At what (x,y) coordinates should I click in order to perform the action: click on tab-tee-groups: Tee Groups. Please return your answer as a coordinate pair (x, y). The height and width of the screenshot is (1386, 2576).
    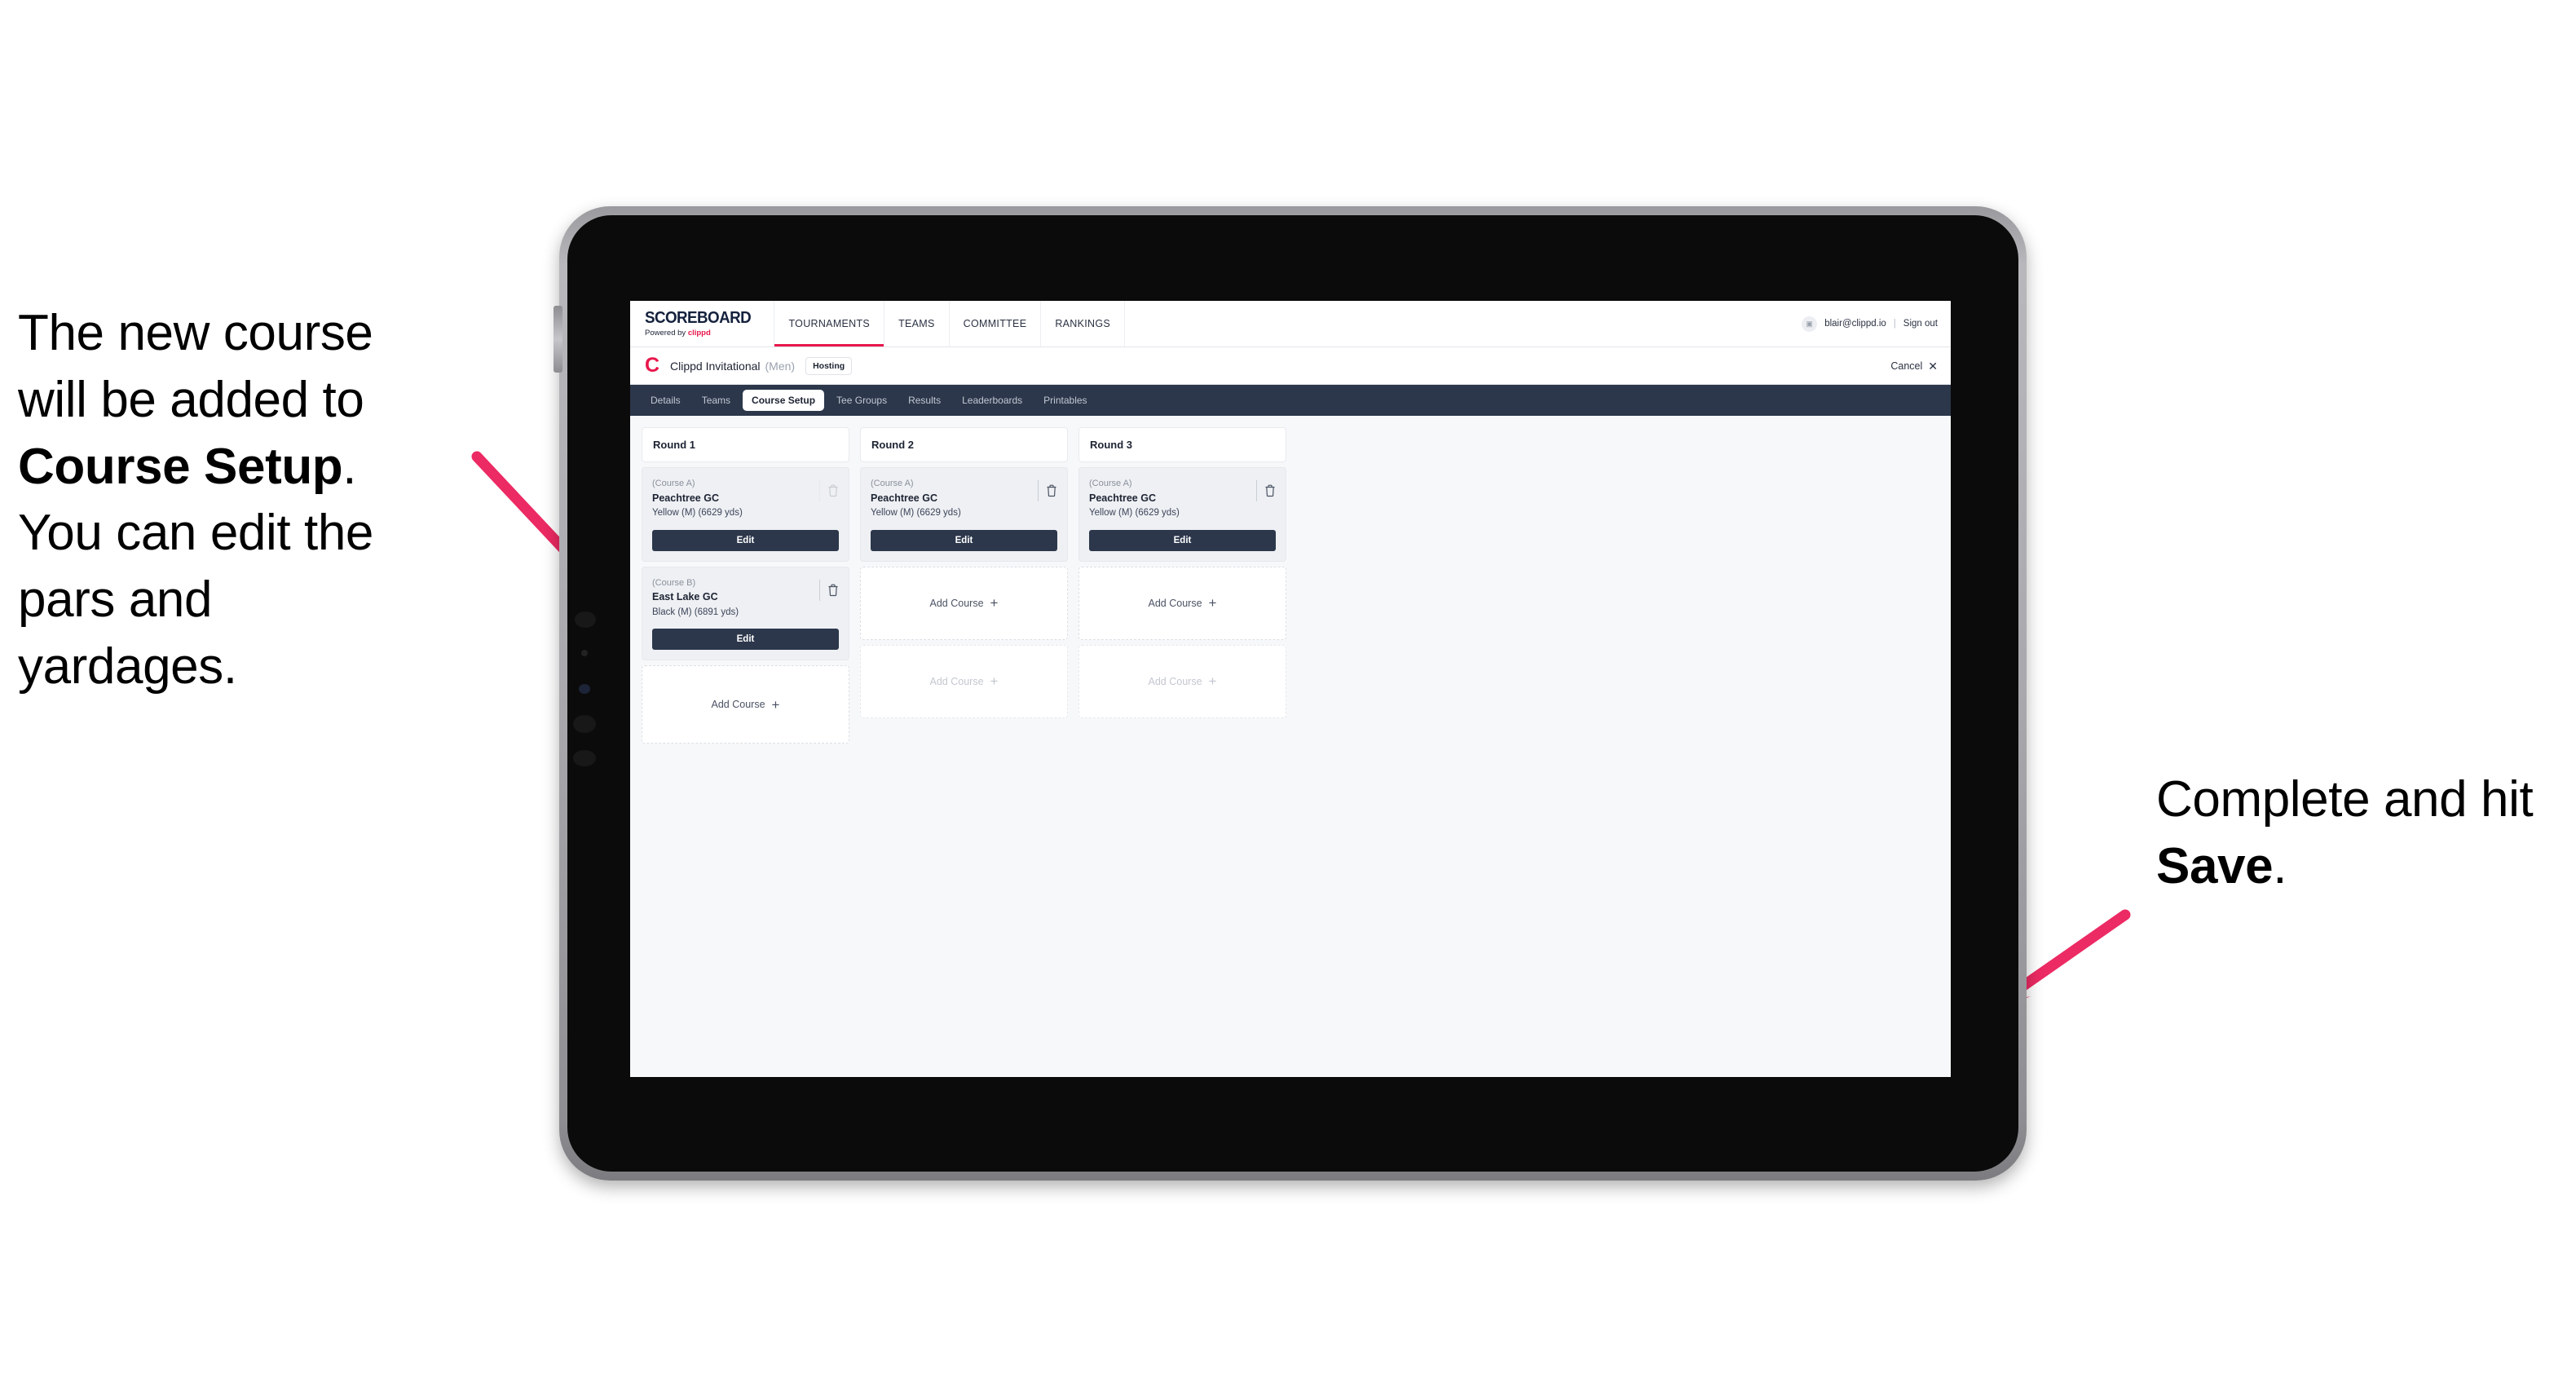
    Looking at the image, I should click on (861, 400).